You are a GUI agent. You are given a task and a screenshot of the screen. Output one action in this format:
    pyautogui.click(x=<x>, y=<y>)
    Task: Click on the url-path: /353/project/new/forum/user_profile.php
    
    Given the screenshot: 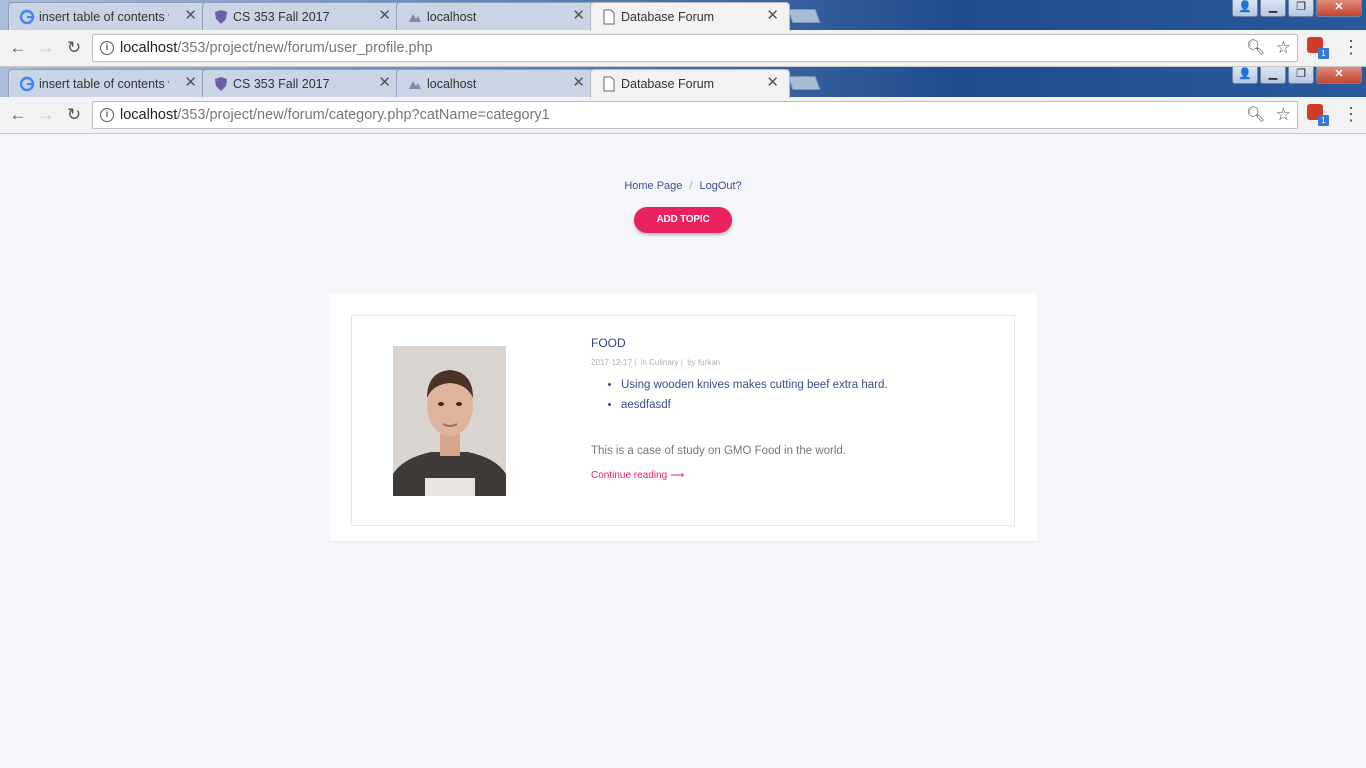 What is the action you would take?
    pyautogui.click(x=305, y=48)
    